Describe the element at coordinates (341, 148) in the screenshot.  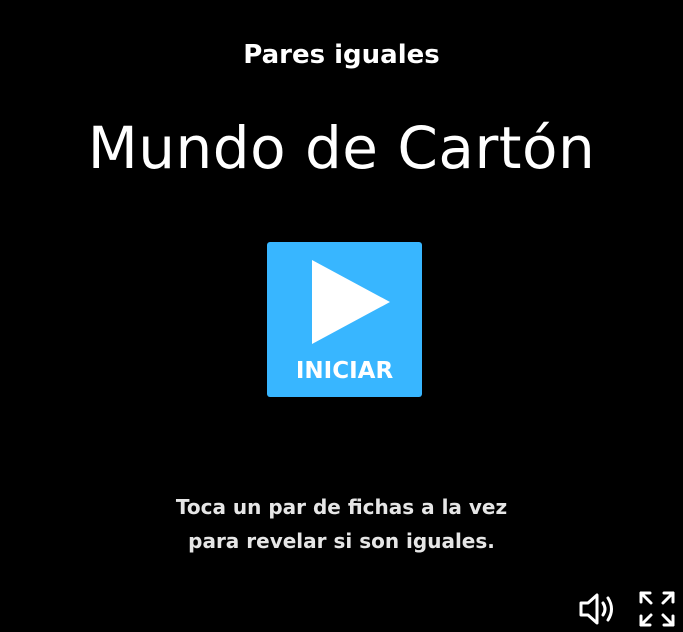
I see `game-title: Mundo de Cartón` at that location.